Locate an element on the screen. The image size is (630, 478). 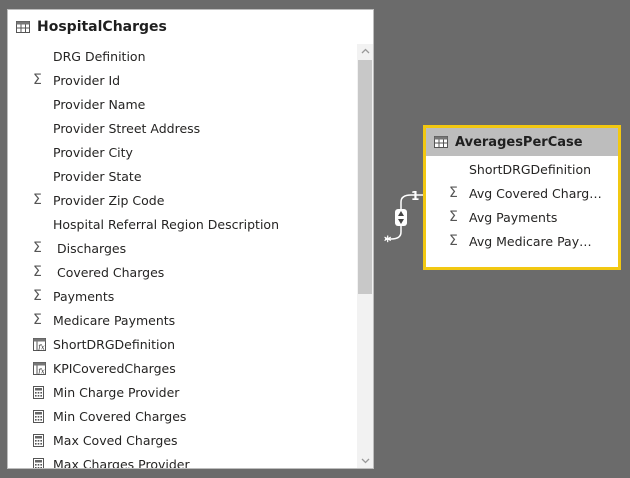
field-row: Provider Street Address is located at coordinates (183, 128).